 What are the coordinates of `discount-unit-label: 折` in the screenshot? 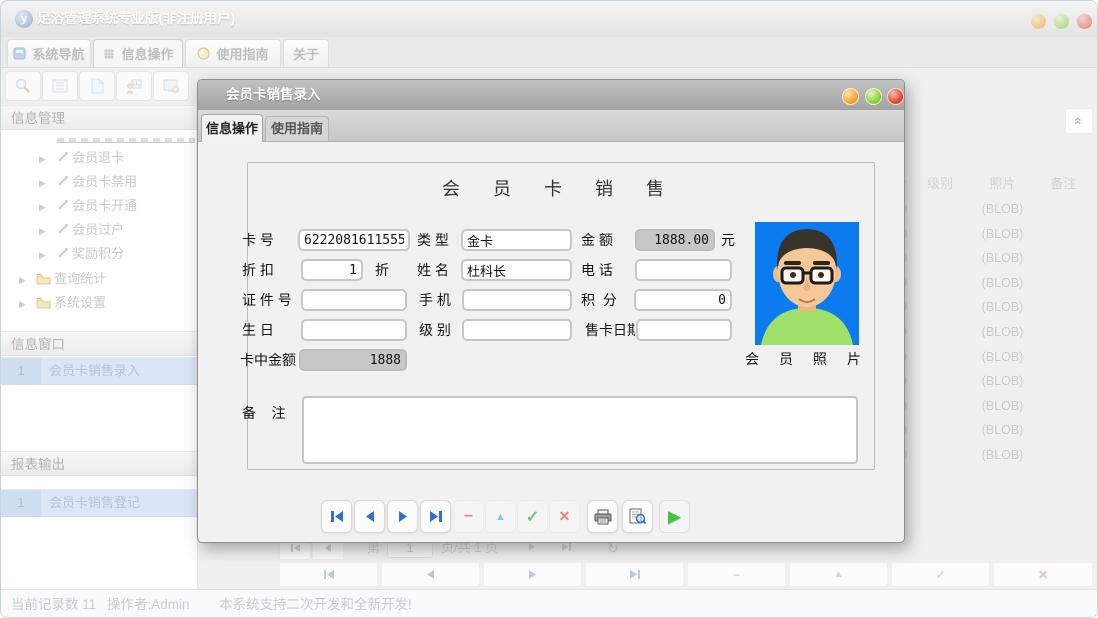 It's located at (382, 270).